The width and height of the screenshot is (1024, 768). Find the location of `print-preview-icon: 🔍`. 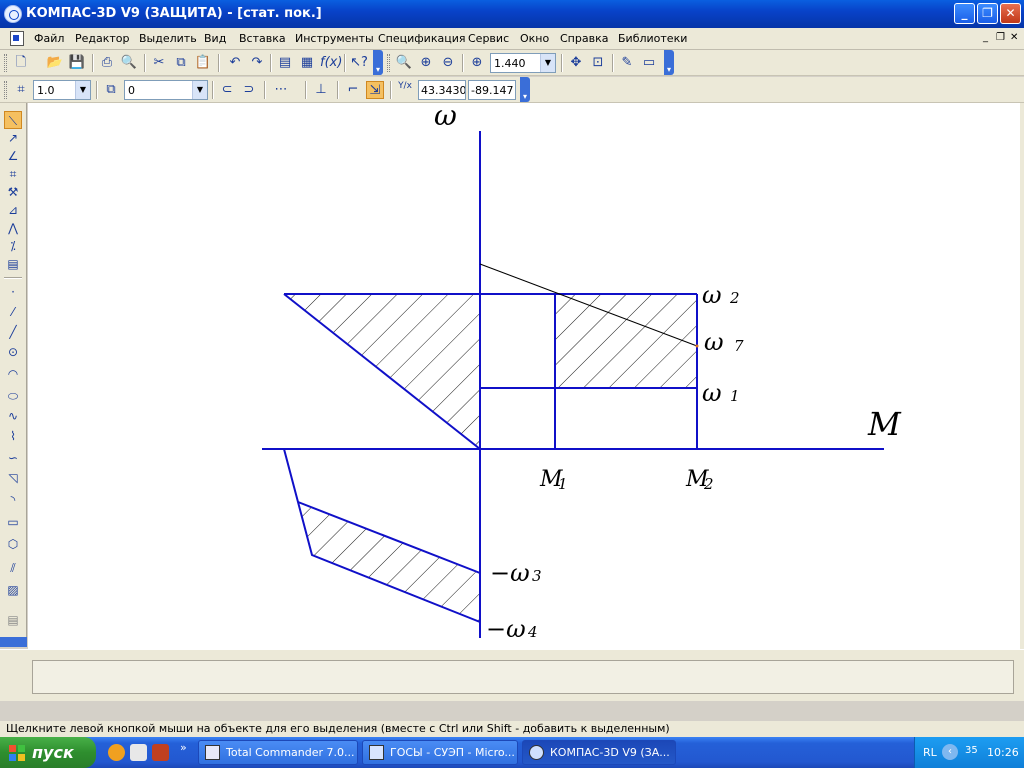

print-preview-icon: 🔍 is located at coordinates (129, 63).